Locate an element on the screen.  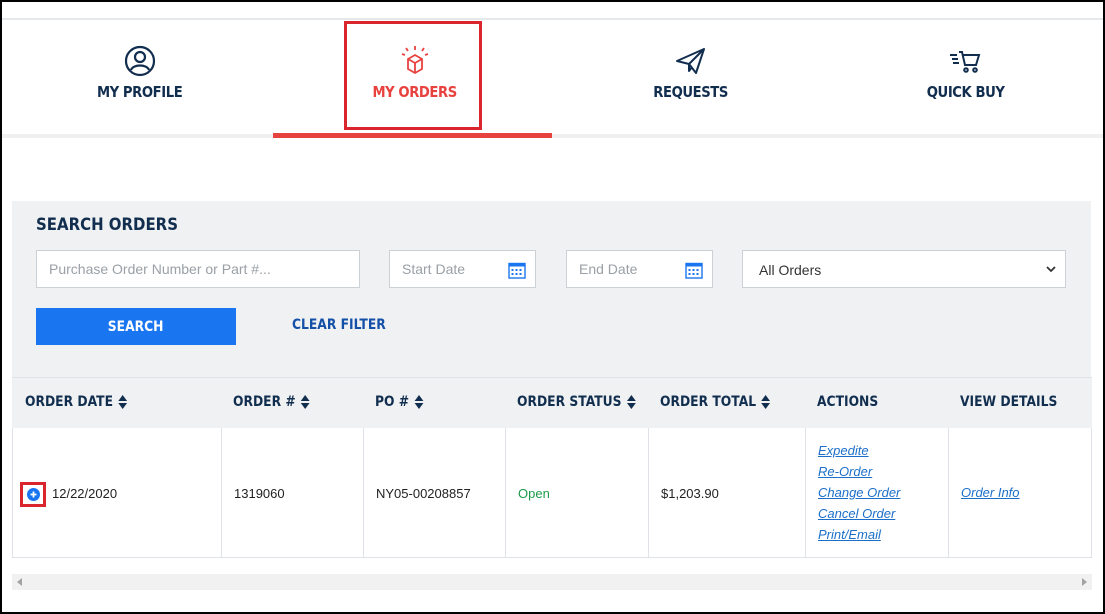
clear-filter-button: CLEAR FILTER is located at coordinates (339, 325).